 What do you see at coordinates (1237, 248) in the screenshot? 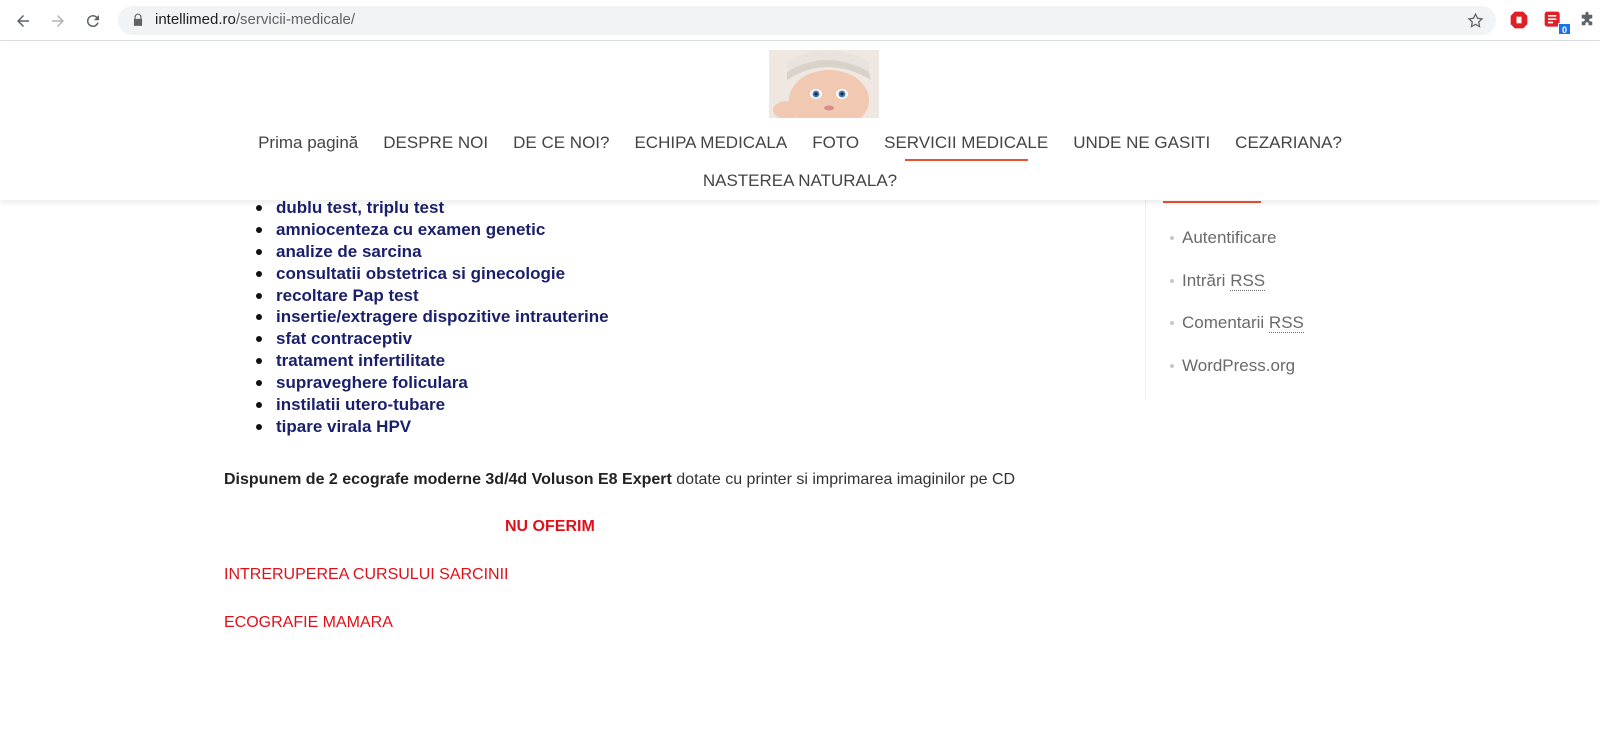
I see `sidebar-link-autentificare: Autentificare` at bounding box center [1237, 248].